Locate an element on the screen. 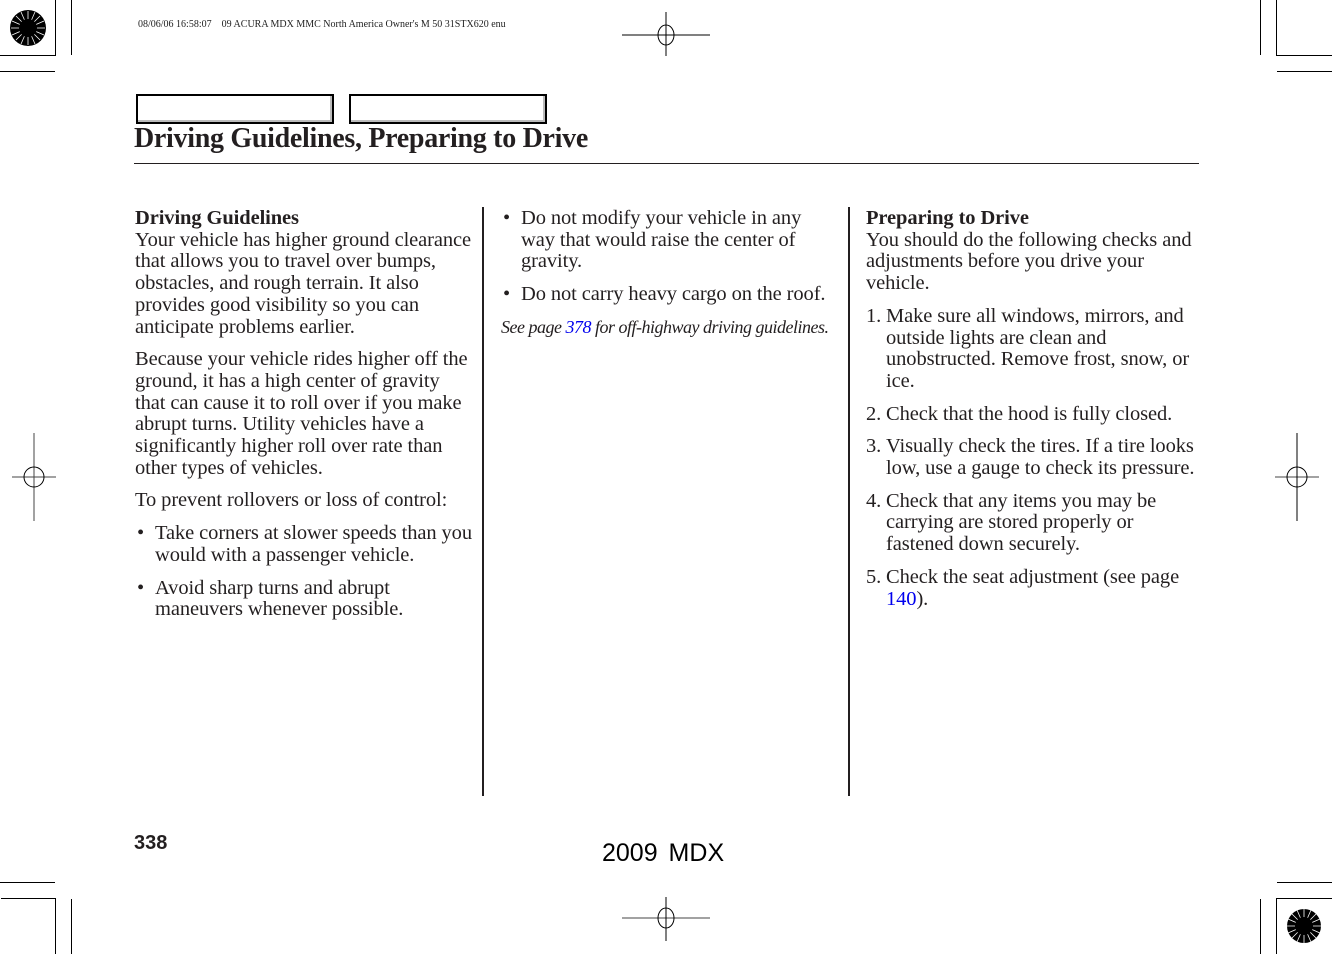 The height and width of the screenshot is (954, 1332). step-number: 2. is located at coordinates (874, 413).